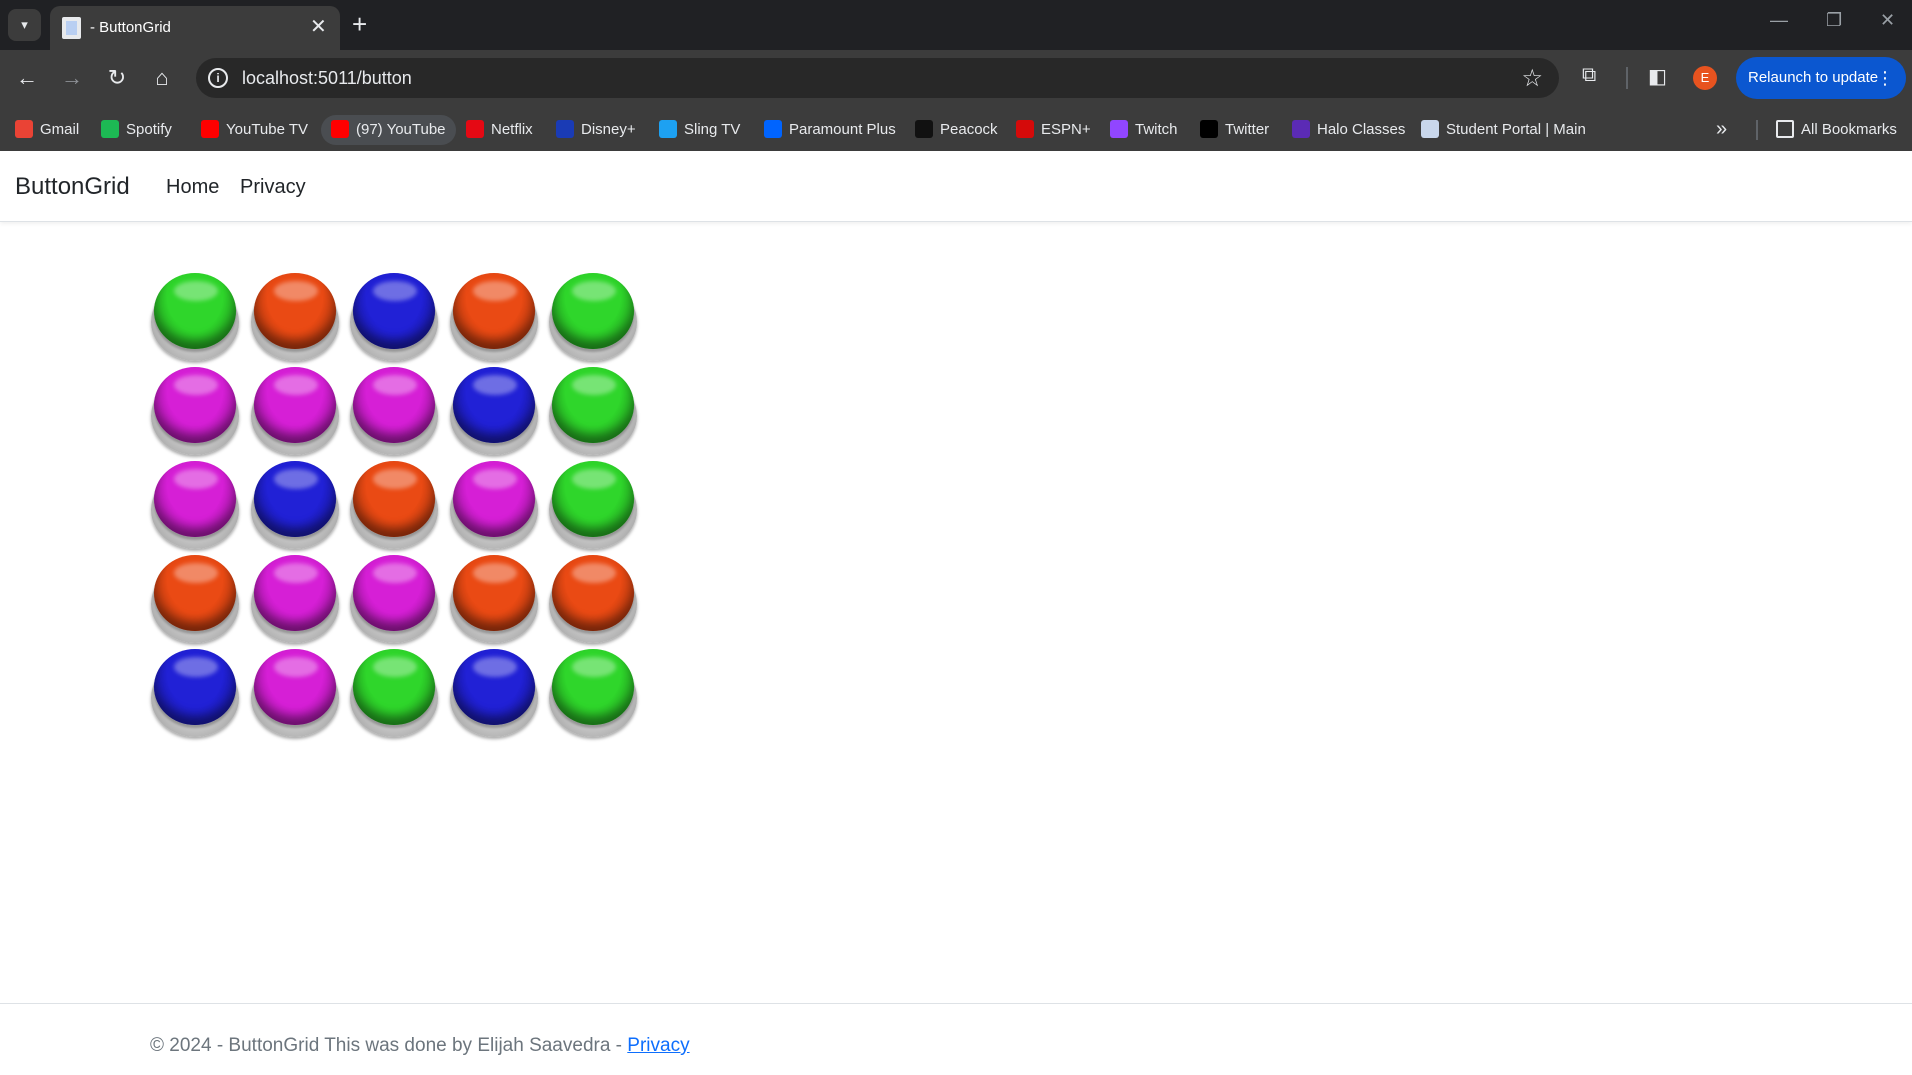 The height and width of the screenshot is (1075, 1912). I want to click on forward-button: →, so click(72, 78).